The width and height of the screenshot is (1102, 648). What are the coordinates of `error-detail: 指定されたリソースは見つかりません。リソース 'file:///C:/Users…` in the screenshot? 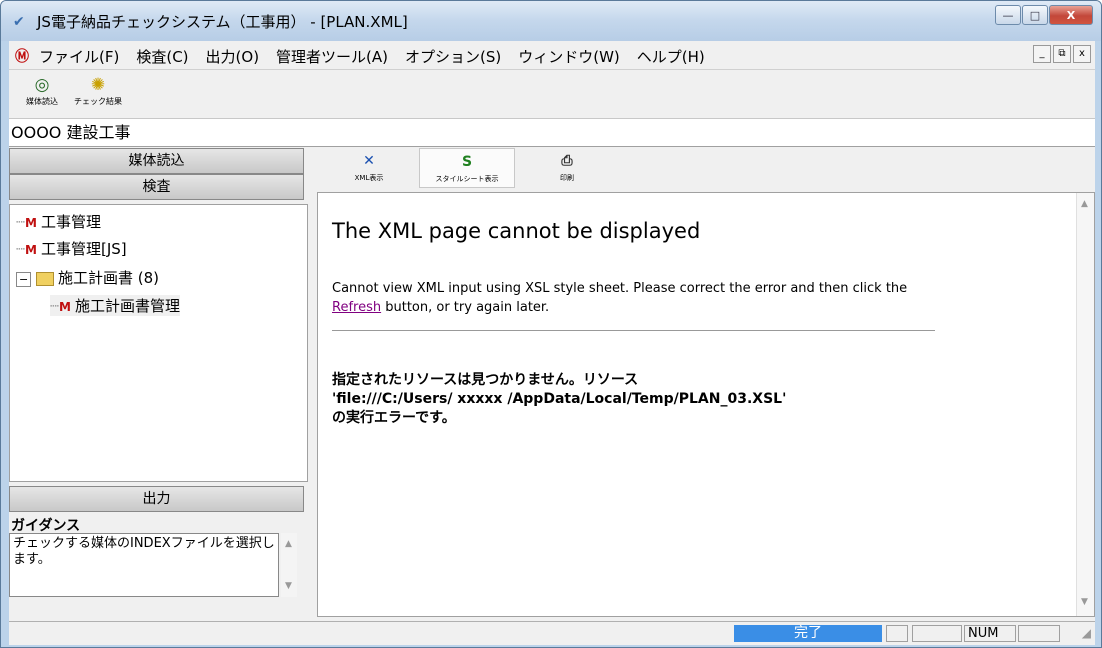 It's located at (559, 399).